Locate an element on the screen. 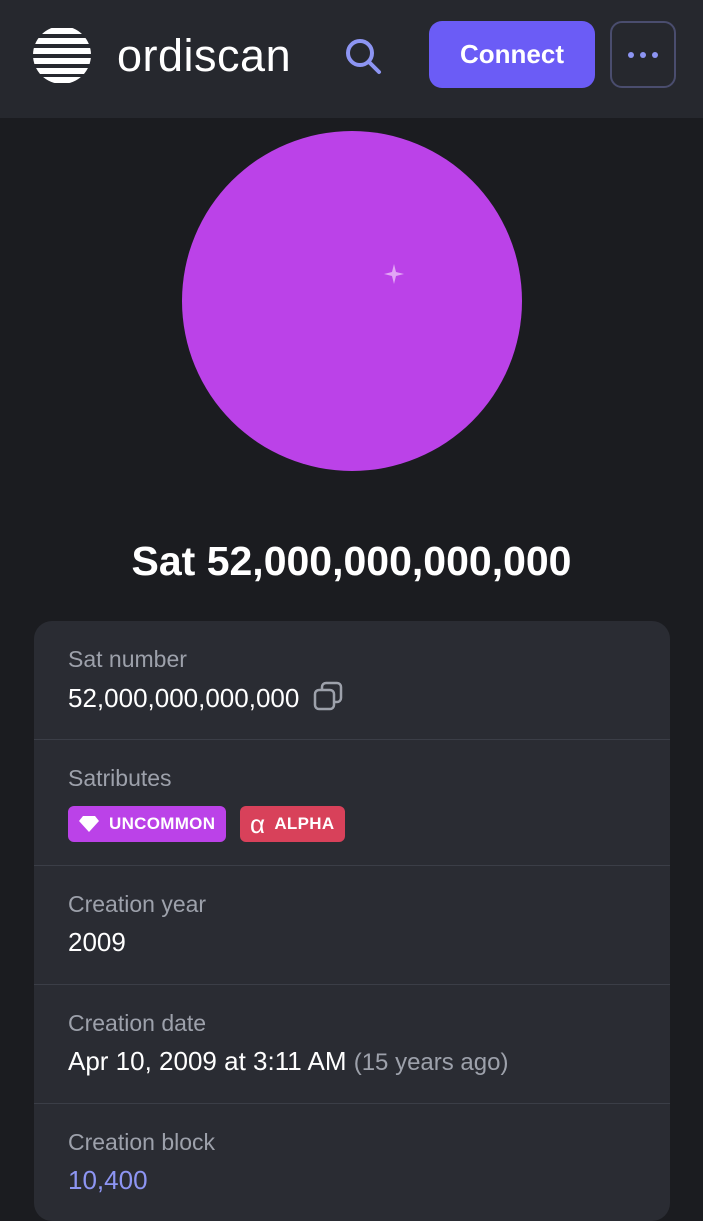 This screenshot has height=1221, width=703. badge-alpha-label: ALPHA is located at coordinates (304, 823).